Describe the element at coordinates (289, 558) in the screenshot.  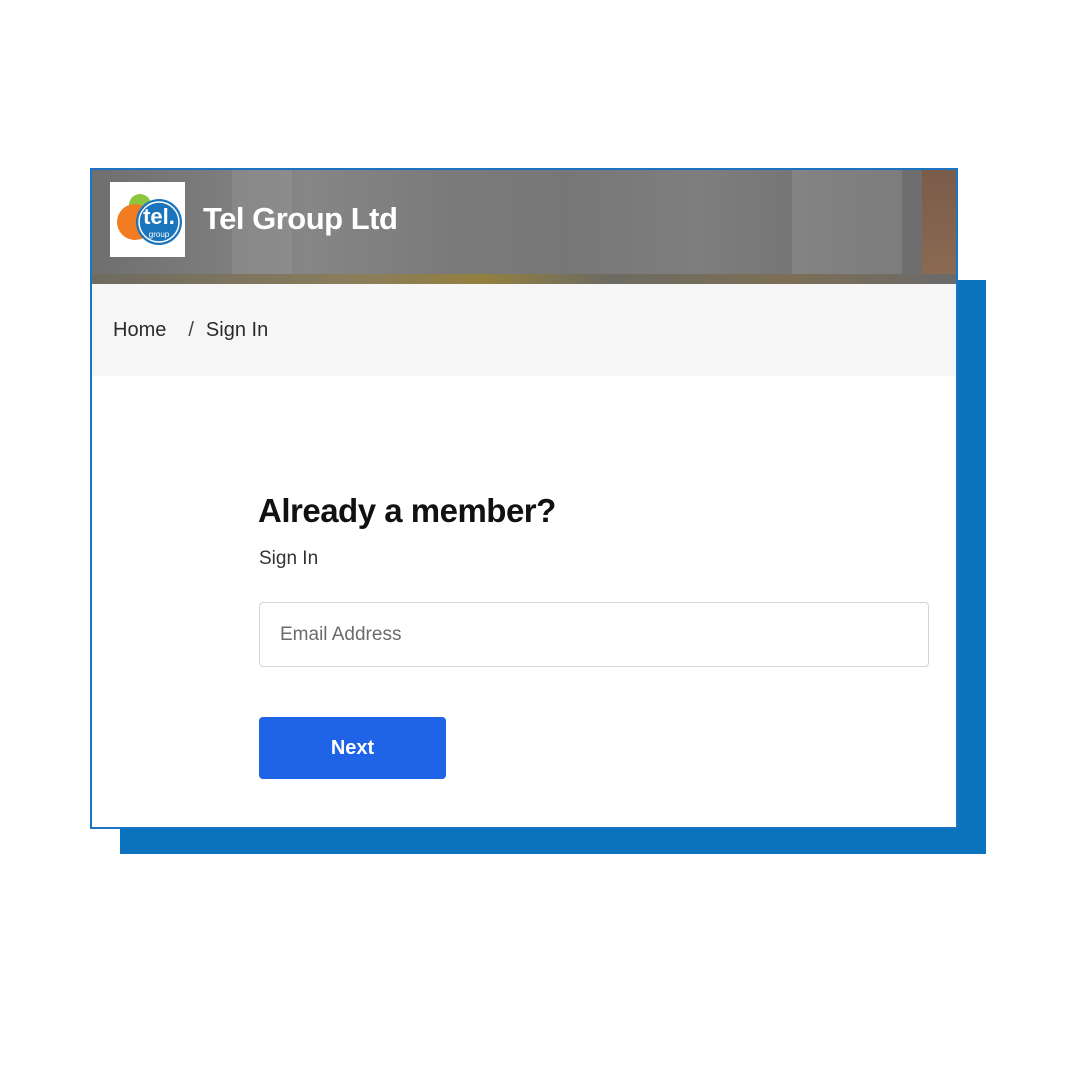
I see `page-subtitle: Sign In` at that location.